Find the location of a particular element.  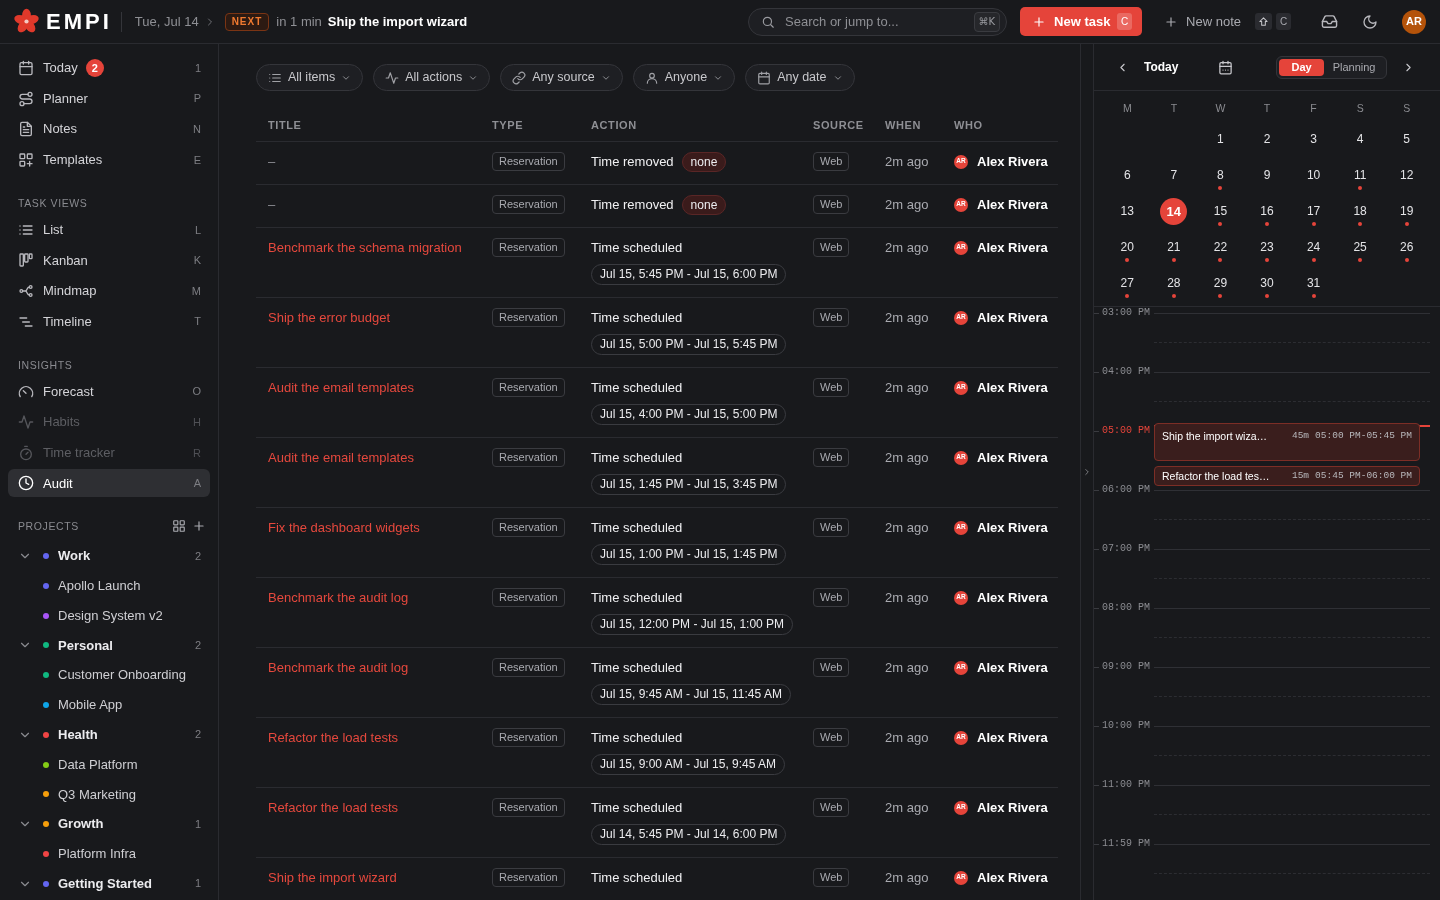

event-duration: 15m is located at coordinates (1300, 476).